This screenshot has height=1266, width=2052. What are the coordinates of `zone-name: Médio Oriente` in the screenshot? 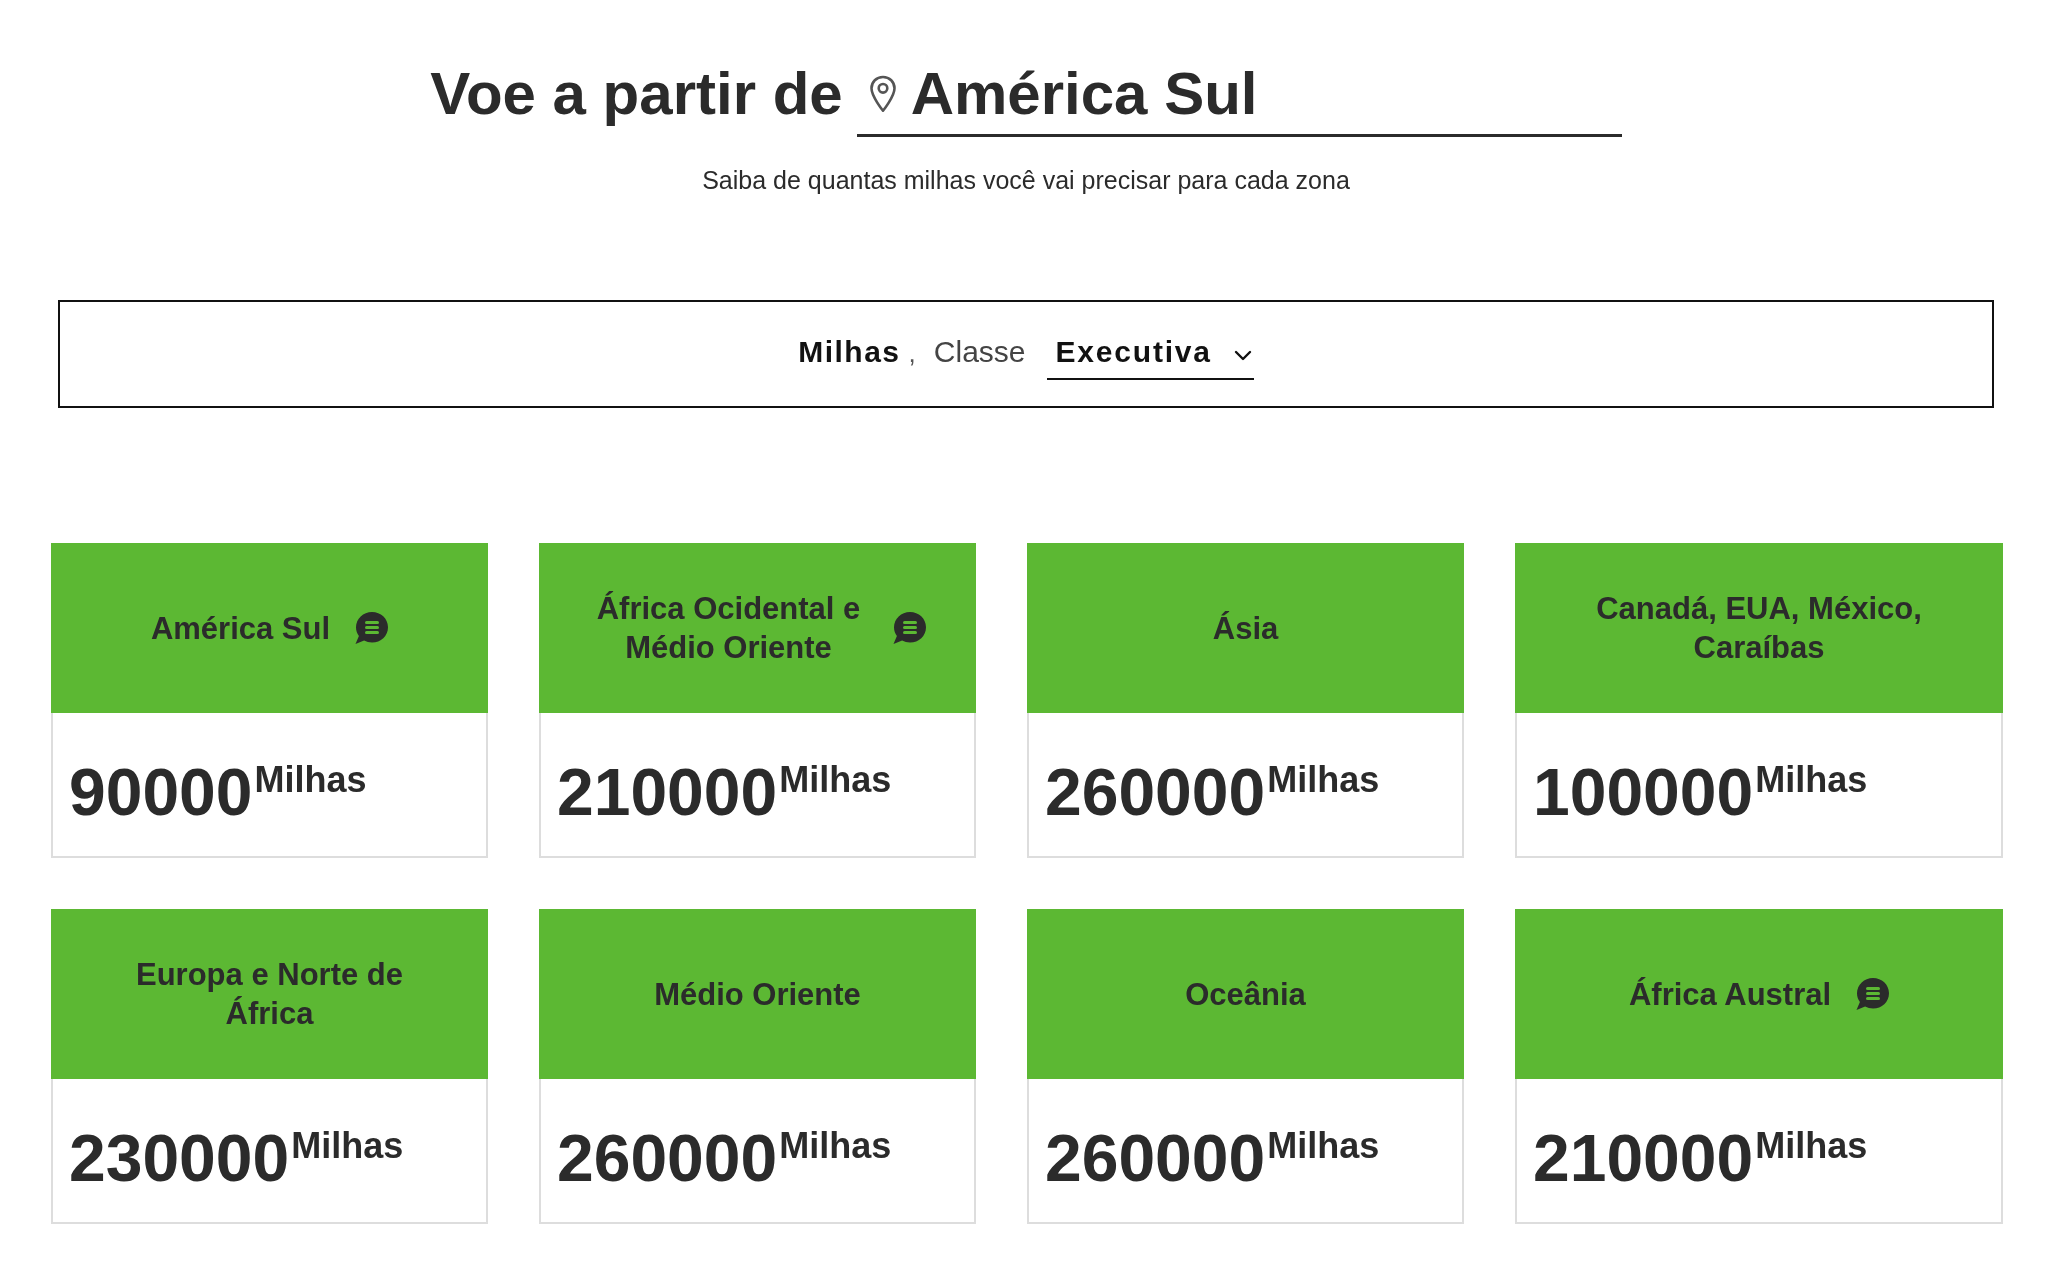 It's located at (757, 994).